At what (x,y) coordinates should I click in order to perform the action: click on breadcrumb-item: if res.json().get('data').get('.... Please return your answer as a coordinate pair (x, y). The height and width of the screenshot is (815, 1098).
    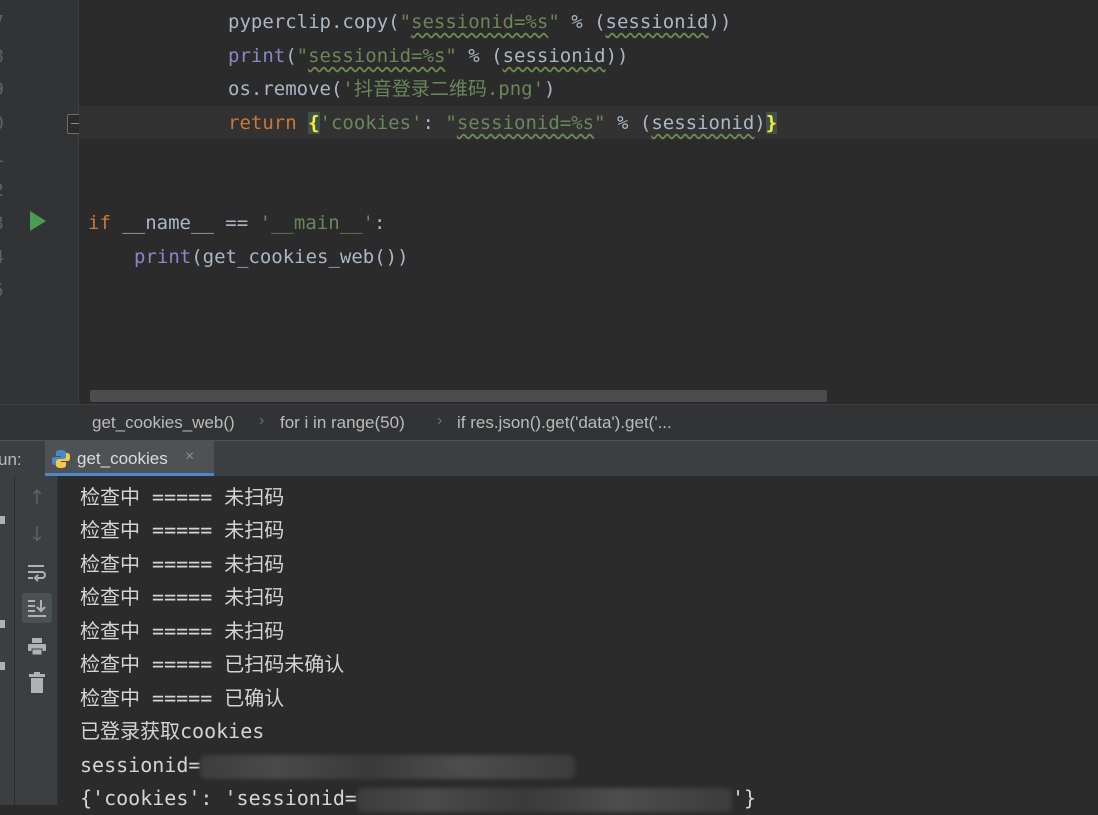
    Looking at the image, I should click on (564, 423).